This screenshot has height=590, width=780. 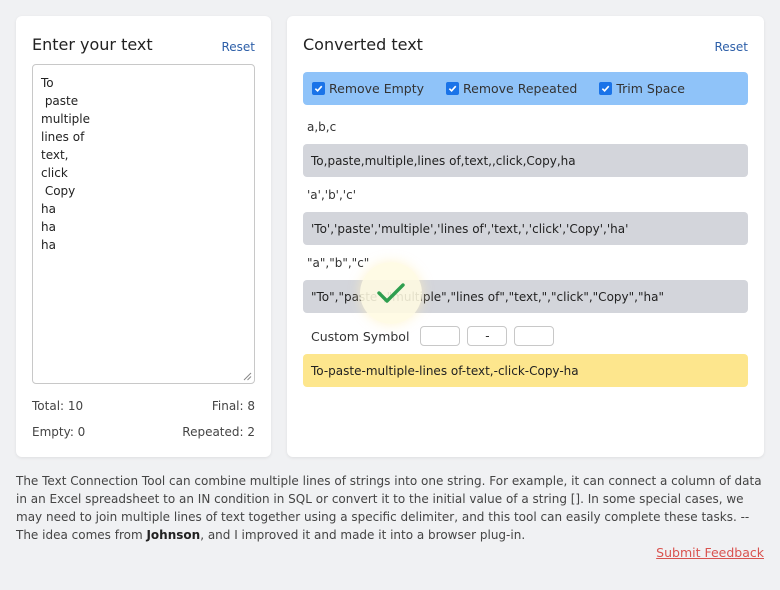 What do you see at coordinates (731, 47) in the screenshot?
I see `output-reset-link: Reset` at bounding box center [731, 47].